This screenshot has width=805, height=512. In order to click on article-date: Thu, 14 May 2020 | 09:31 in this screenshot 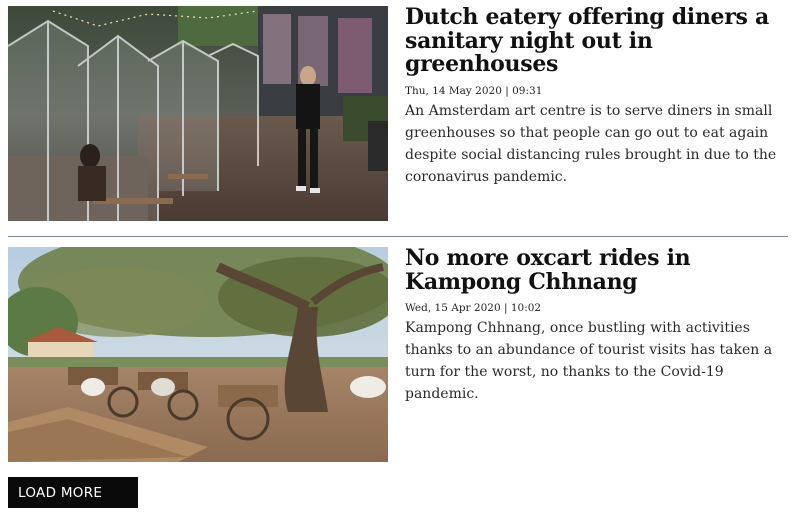, I will do `click(474, 90)`.